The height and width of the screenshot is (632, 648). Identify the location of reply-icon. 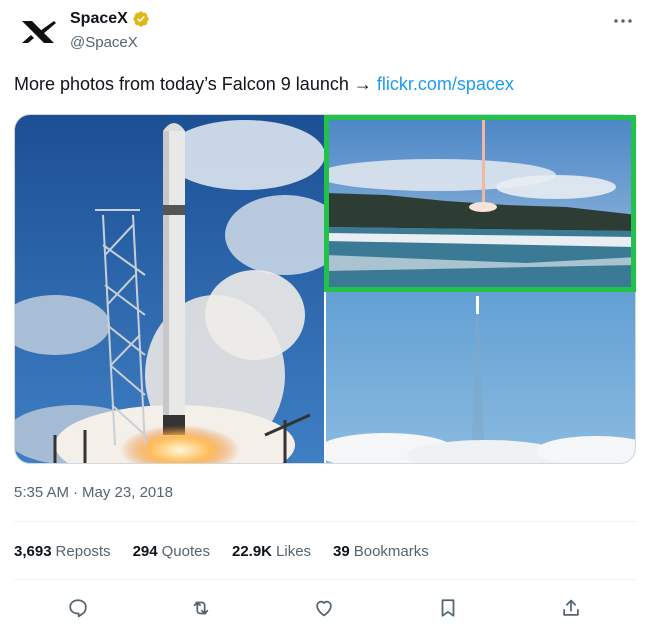
(78, 608).